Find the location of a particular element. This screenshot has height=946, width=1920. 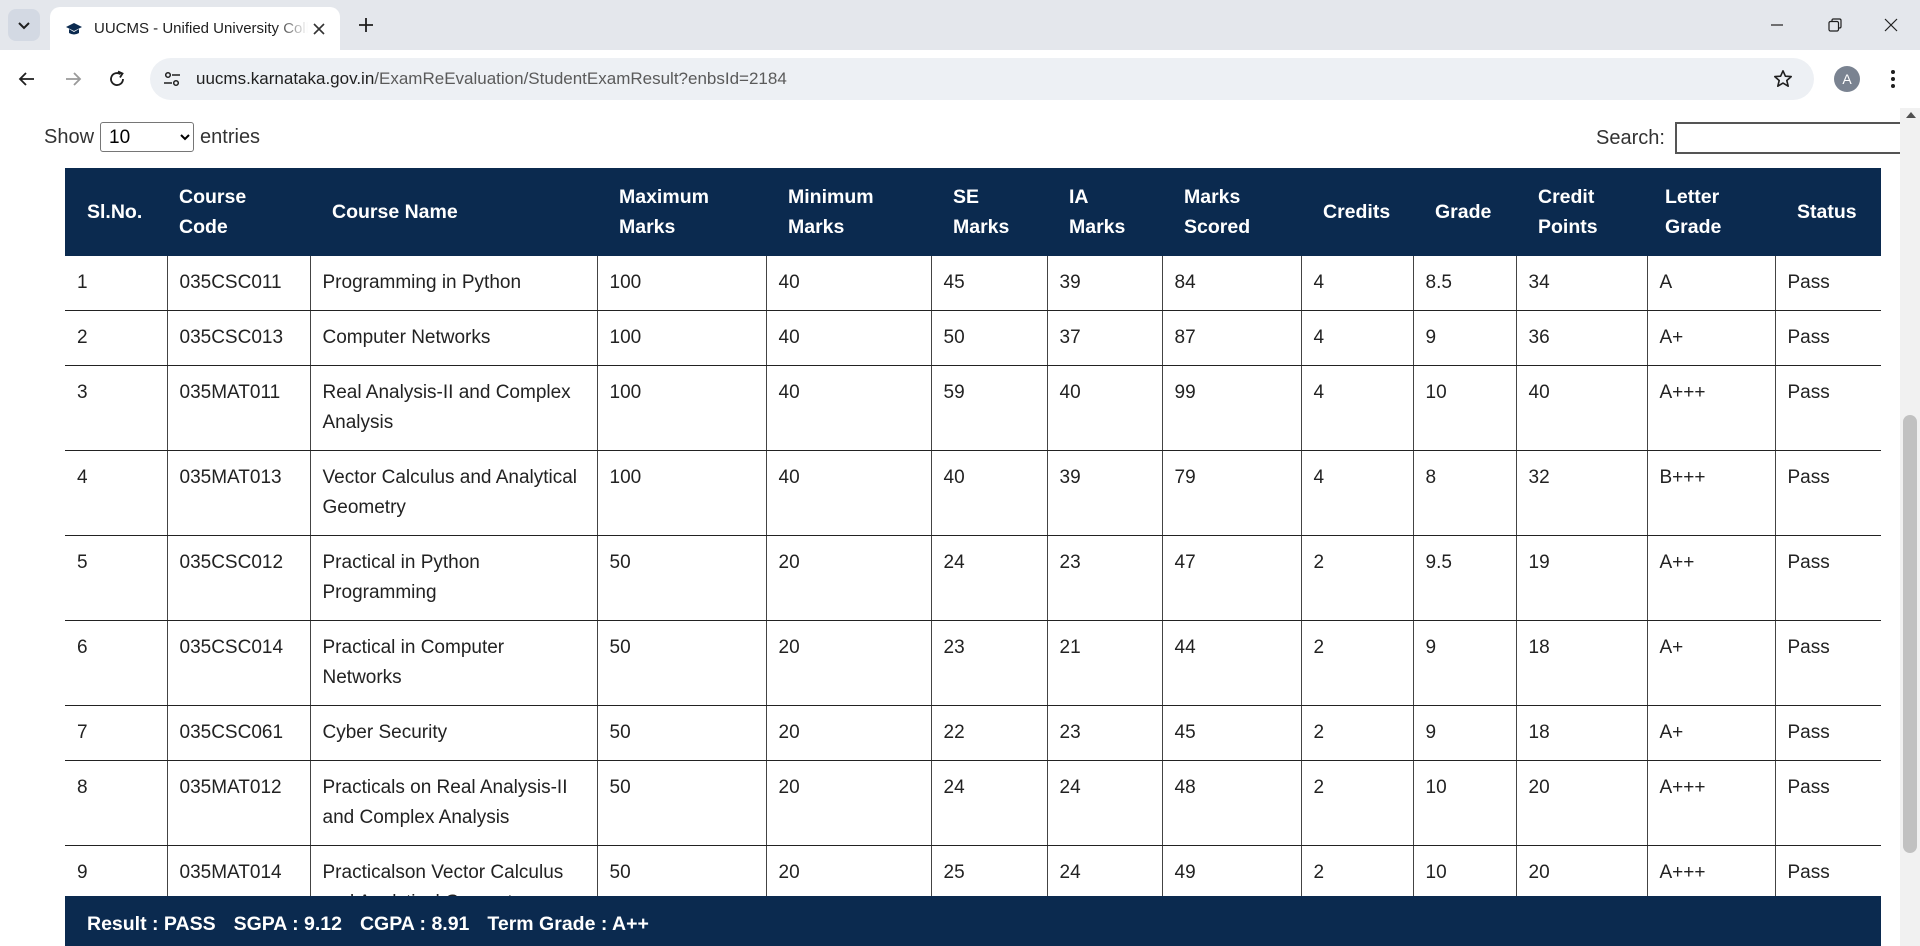

entries-label: entries is located at coordinates (230, 136).